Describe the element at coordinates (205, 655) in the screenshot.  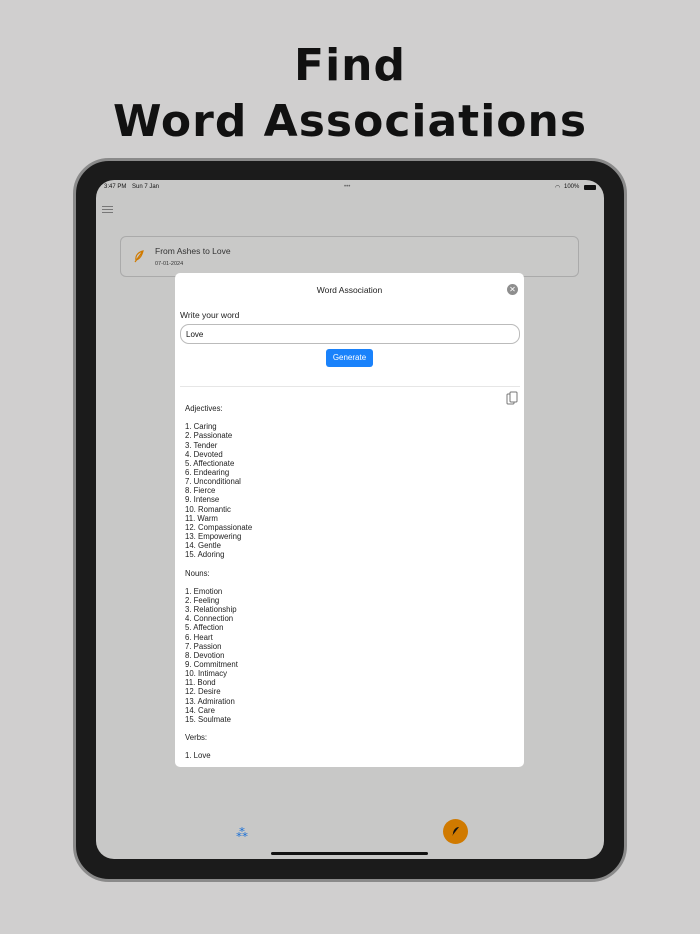
I see `result-item: 8. Devotion` at that location.